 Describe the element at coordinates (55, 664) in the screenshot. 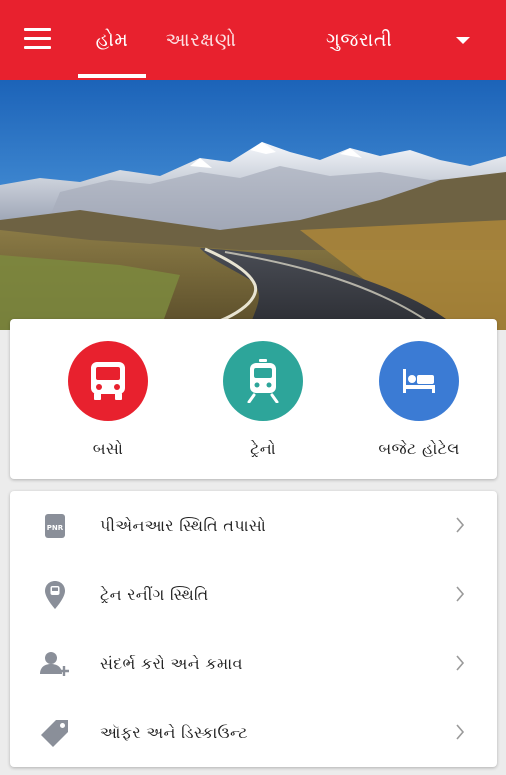

I see `add-person-icon` at that location.